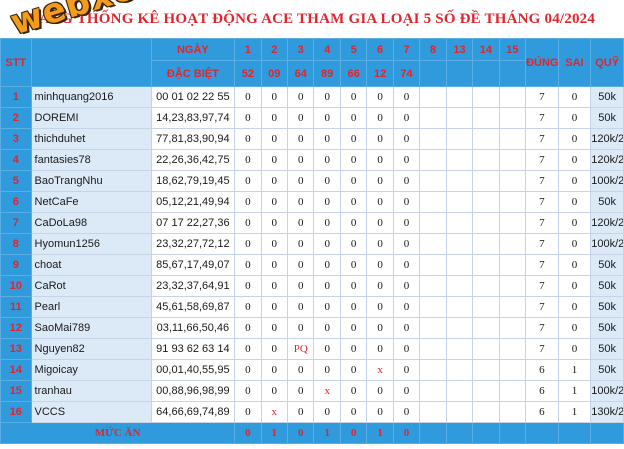 The image size is (624, 449). What do you see at coordinates (512, 433) in the screenshot?
I see `footer-value` at bounding box center [512, 433].